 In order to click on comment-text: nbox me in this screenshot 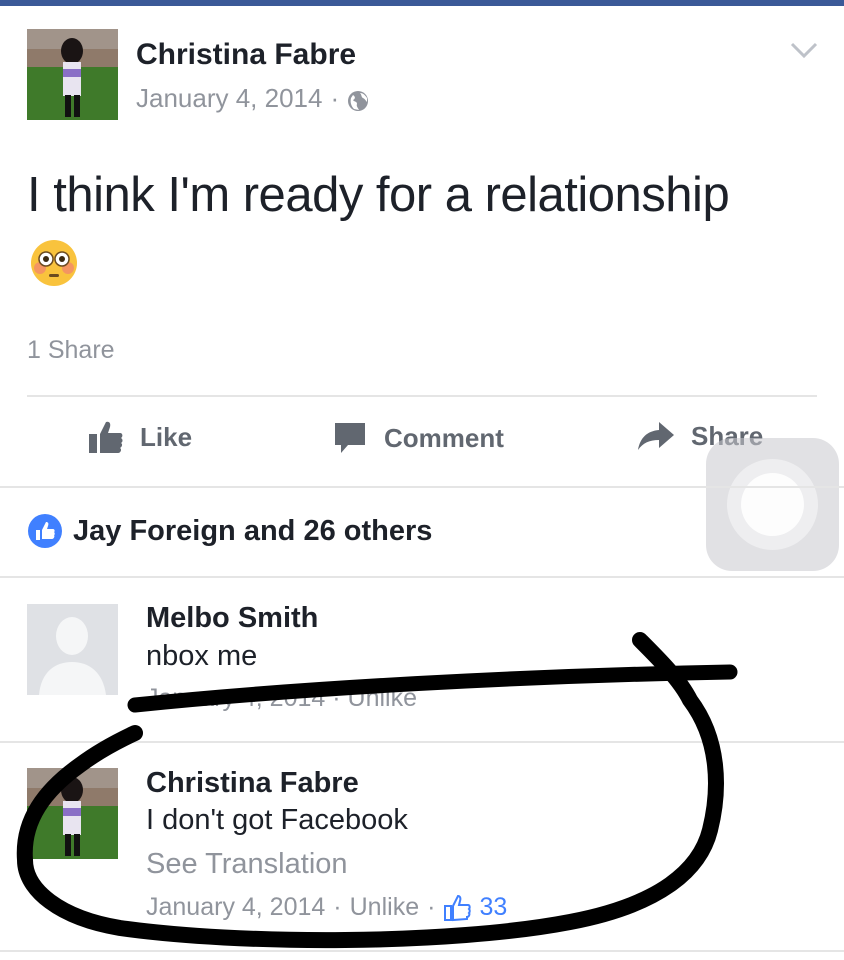, I will do `click(202, 656)`.